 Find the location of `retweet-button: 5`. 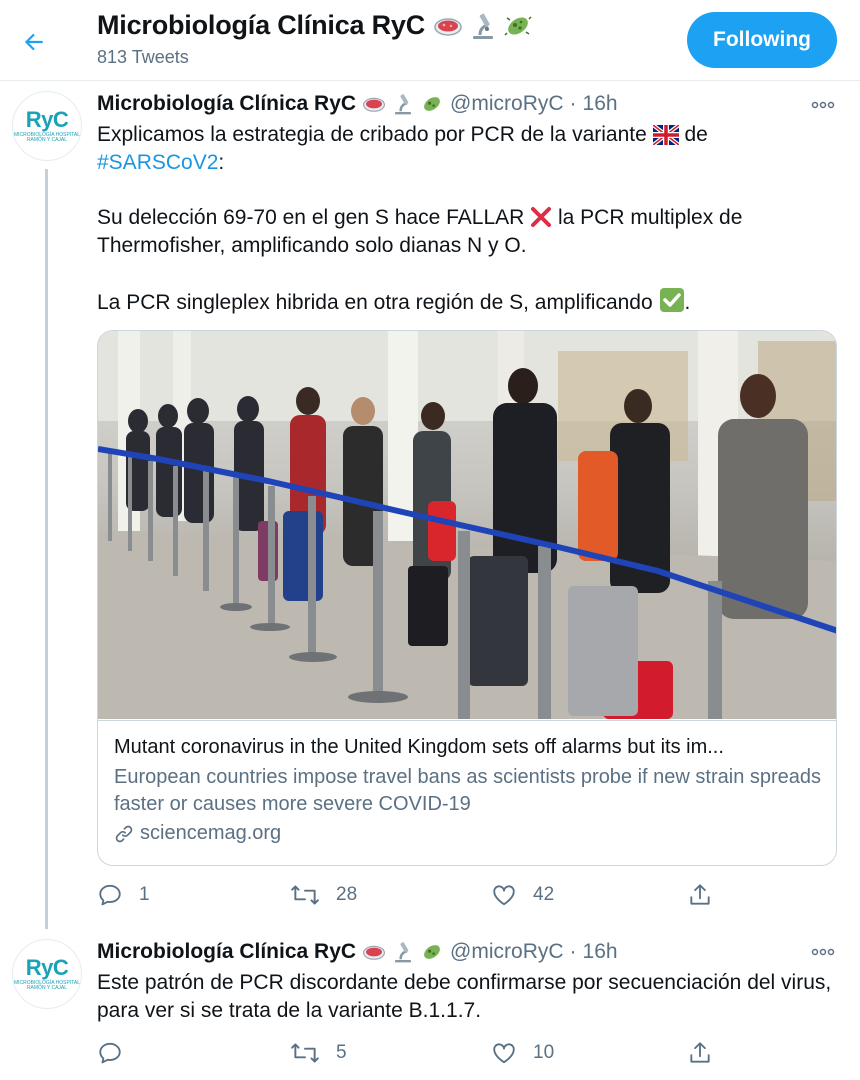

retweet-button: 5 is located at coordinates (318, 1053).